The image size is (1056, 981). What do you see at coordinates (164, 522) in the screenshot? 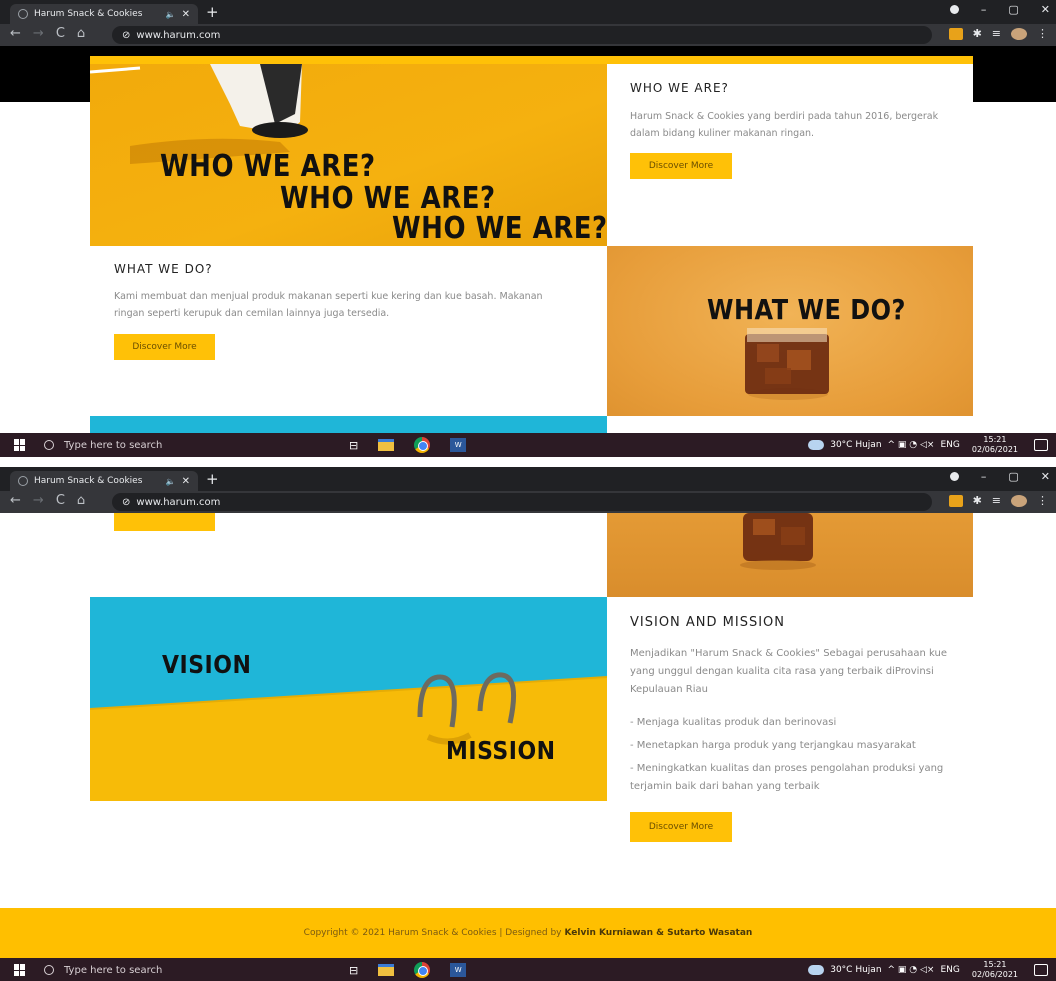
I see `what-button-remnant` at bounding box center [164, 522].